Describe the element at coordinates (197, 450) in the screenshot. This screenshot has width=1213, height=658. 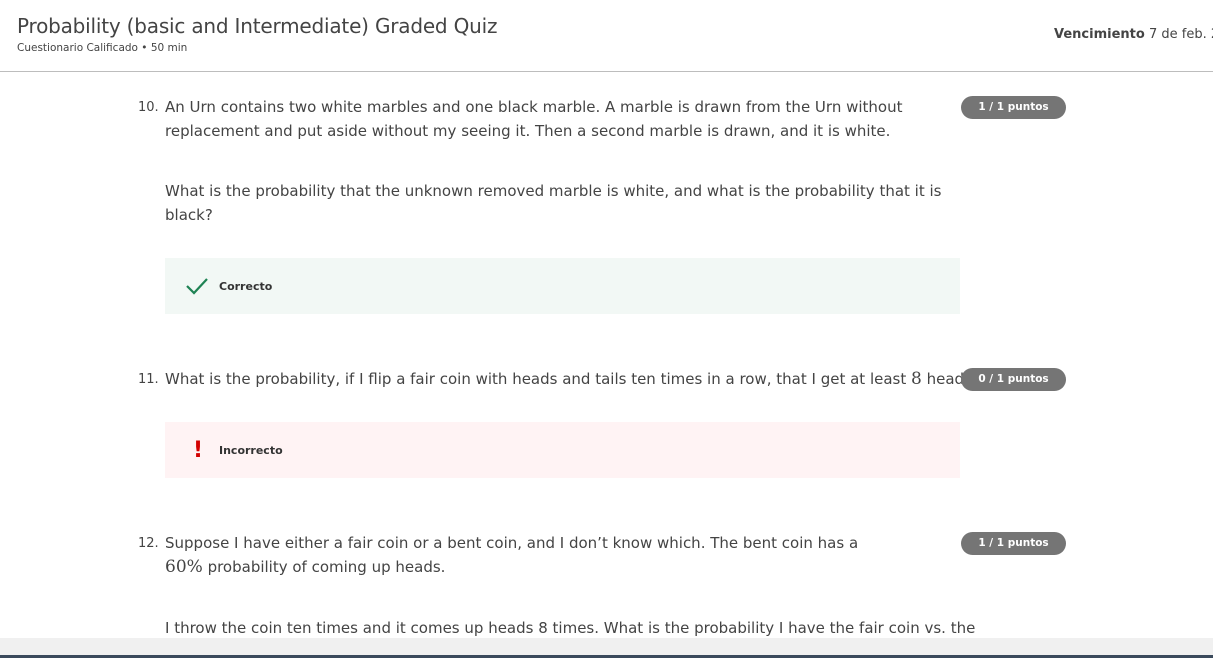
I see `exclamation-icon: !` at that location.